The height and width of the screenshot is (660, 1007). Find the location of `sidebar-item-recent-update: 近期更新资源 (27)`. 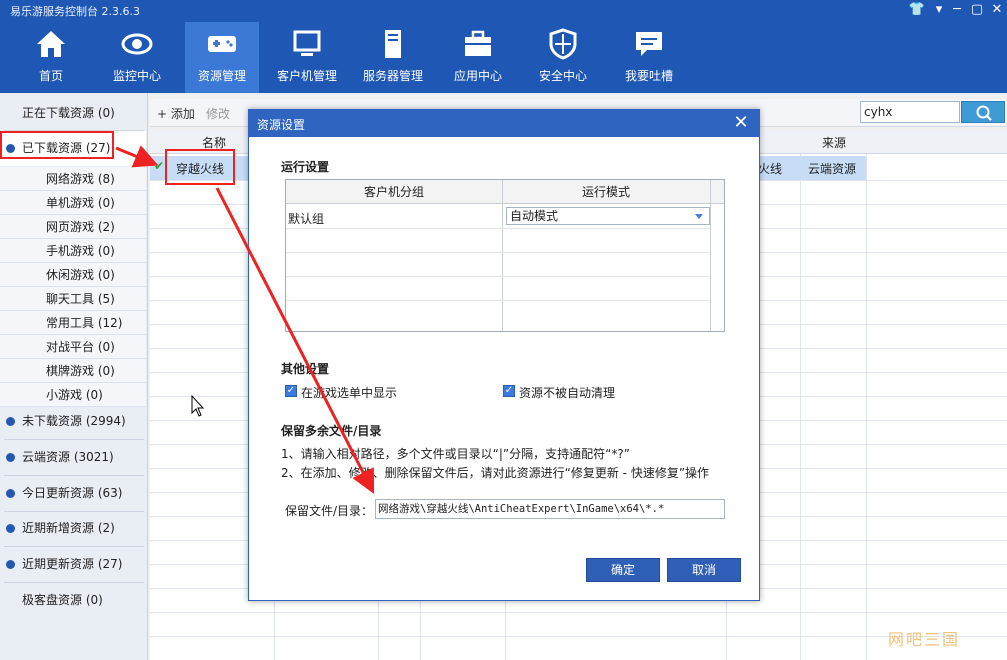

sidebar-item-recent-update: 近期更新资源 (27) is located at coordinates (73, 564).